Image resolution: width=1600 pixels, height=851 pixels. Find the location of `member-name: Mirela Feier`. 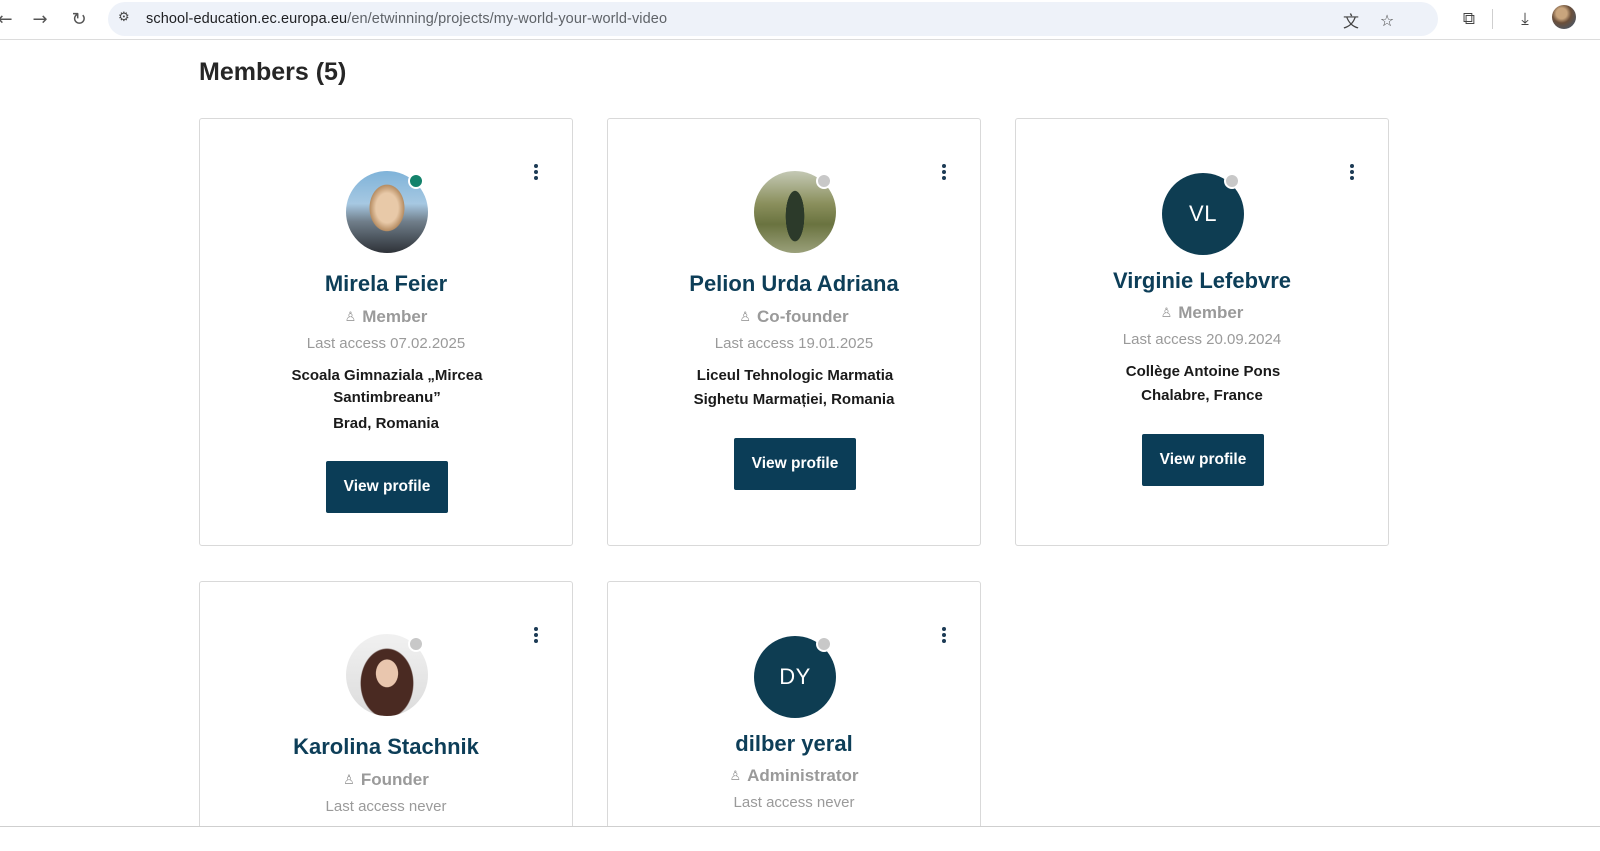

member-name: Mirela Feier is located at coordinates (386, 284).